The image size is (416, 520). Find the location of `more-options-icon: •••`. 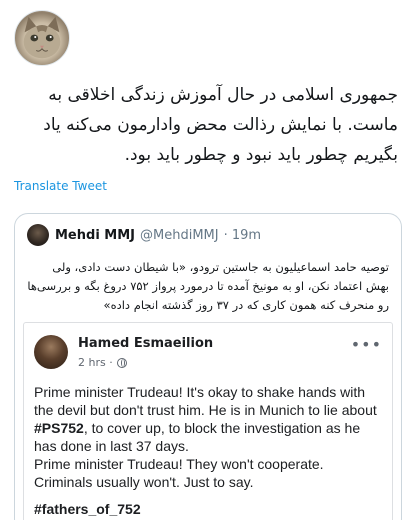

more-options-icon: ••• is located at coordinates (366, 344).